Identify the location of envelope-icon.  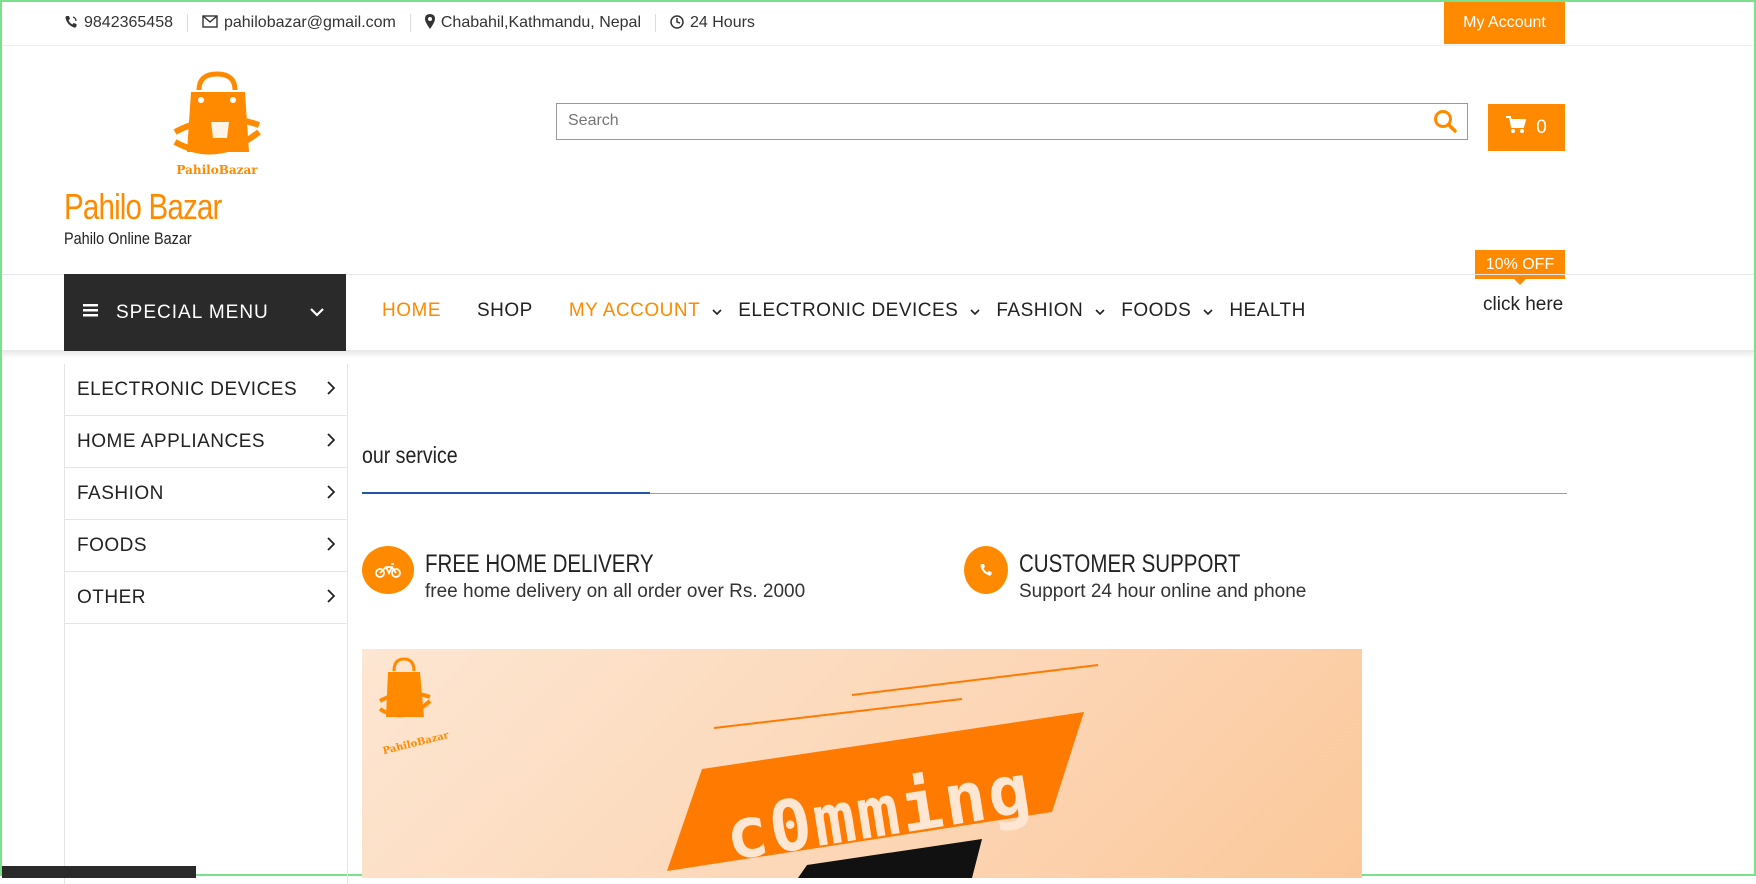
(210, 23).